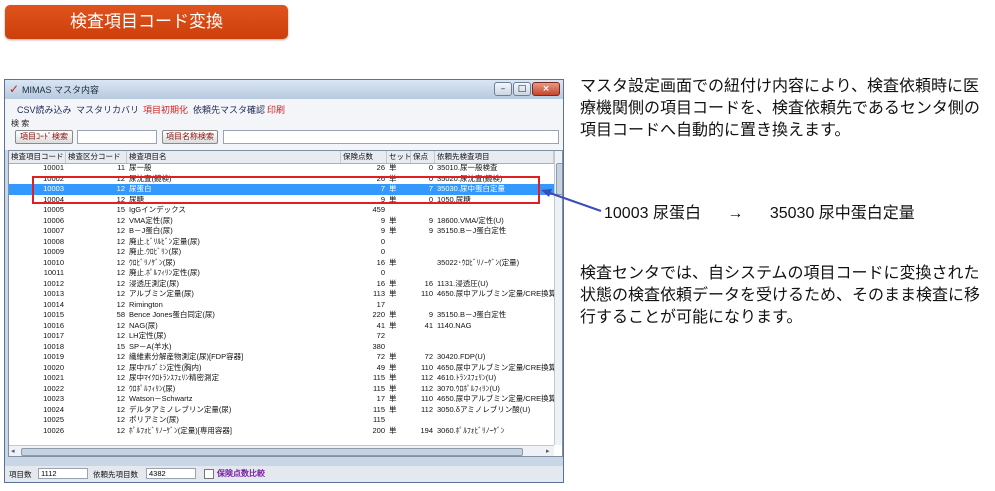 The image size is (995, 491). I want to click on item-count-value: 1112, so click(63, 473).